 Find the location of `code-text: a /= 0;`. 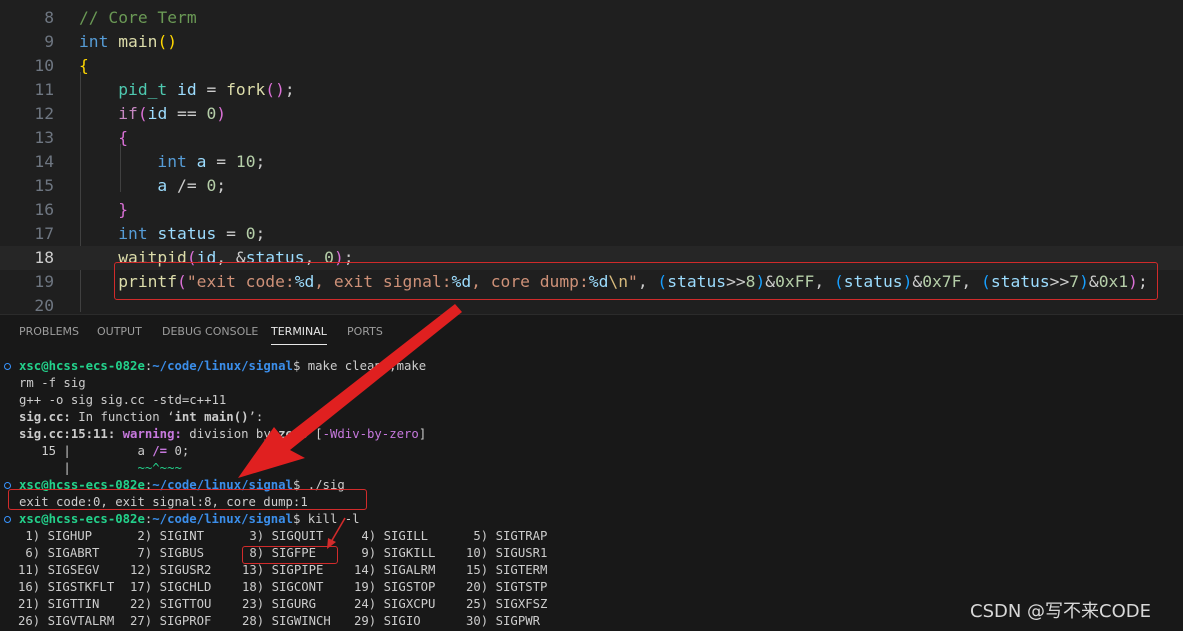

code-text: a /= 0; is located at coordinates (152, 186).